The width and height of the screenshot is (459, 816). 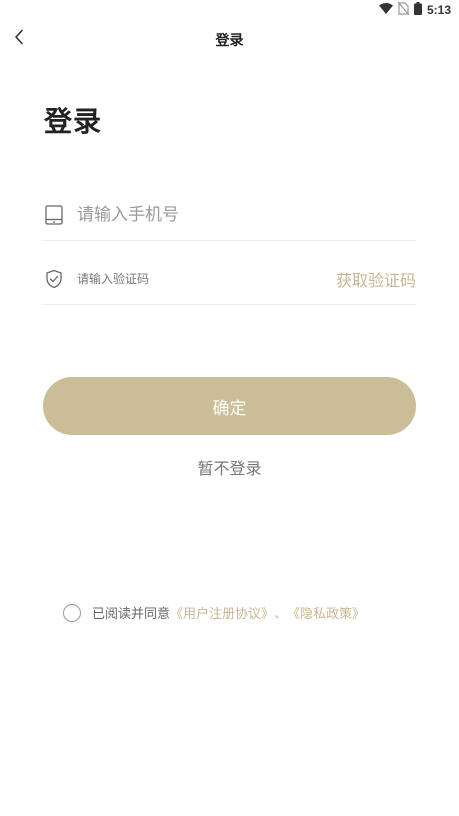 What do you see at coordinates (229, 467) in the screenshot?
I see `skip-login-link: 暂不登录` at bounding box center [229, 467].